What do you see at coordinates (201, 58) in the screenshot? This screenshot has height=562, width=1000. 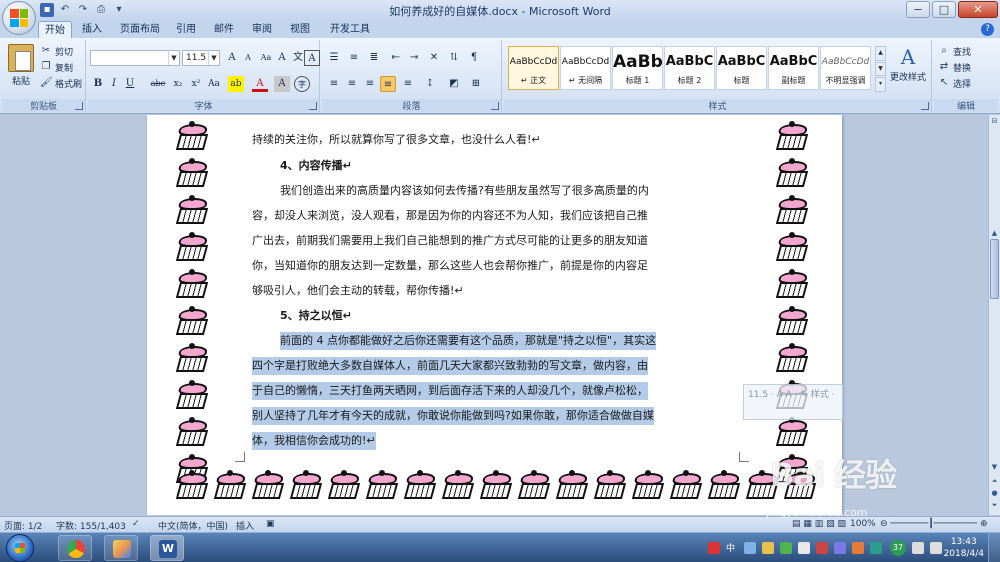 I see `font-size-combo: 11.5 ▼` at bounding box center [201, 58].